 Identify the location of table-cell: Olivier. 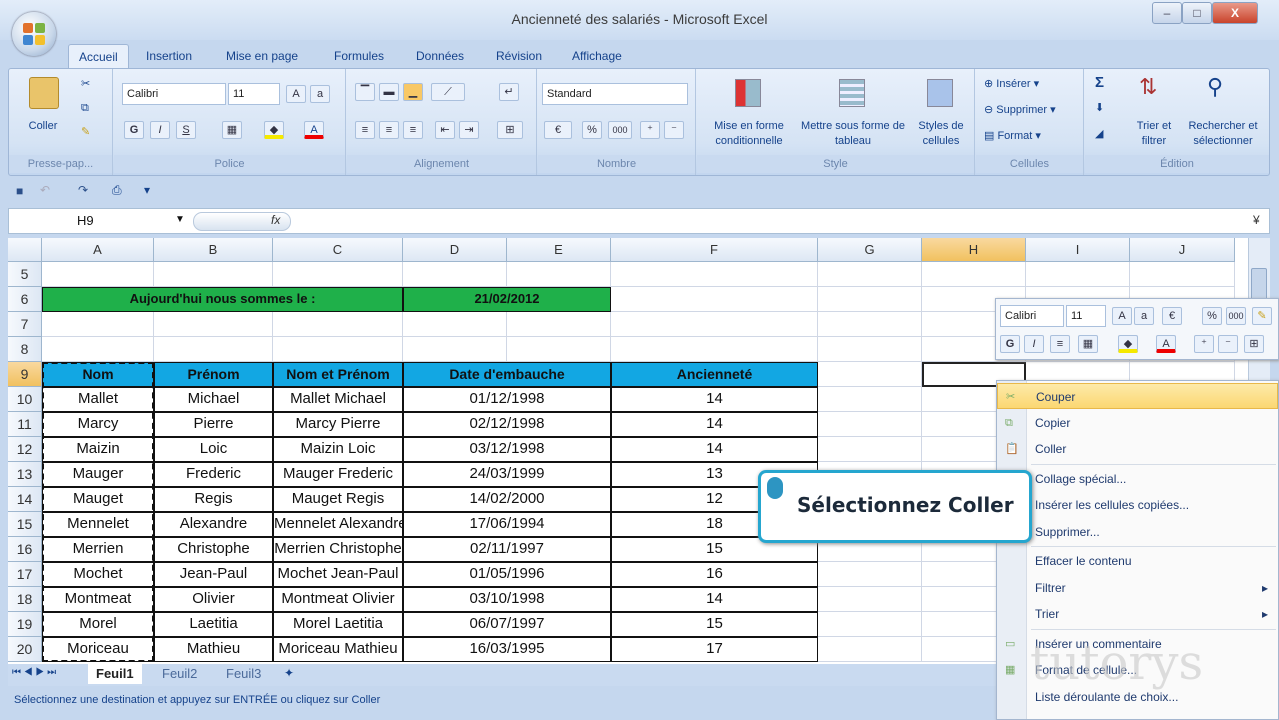
(213, 599).